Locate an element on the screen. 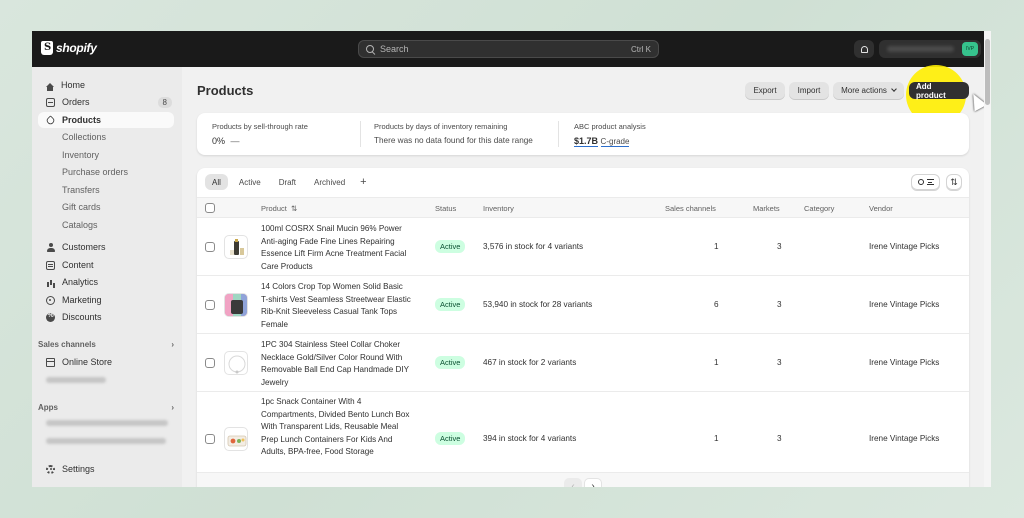  more-actions-button: More actions is located at coordinates (868, 90).